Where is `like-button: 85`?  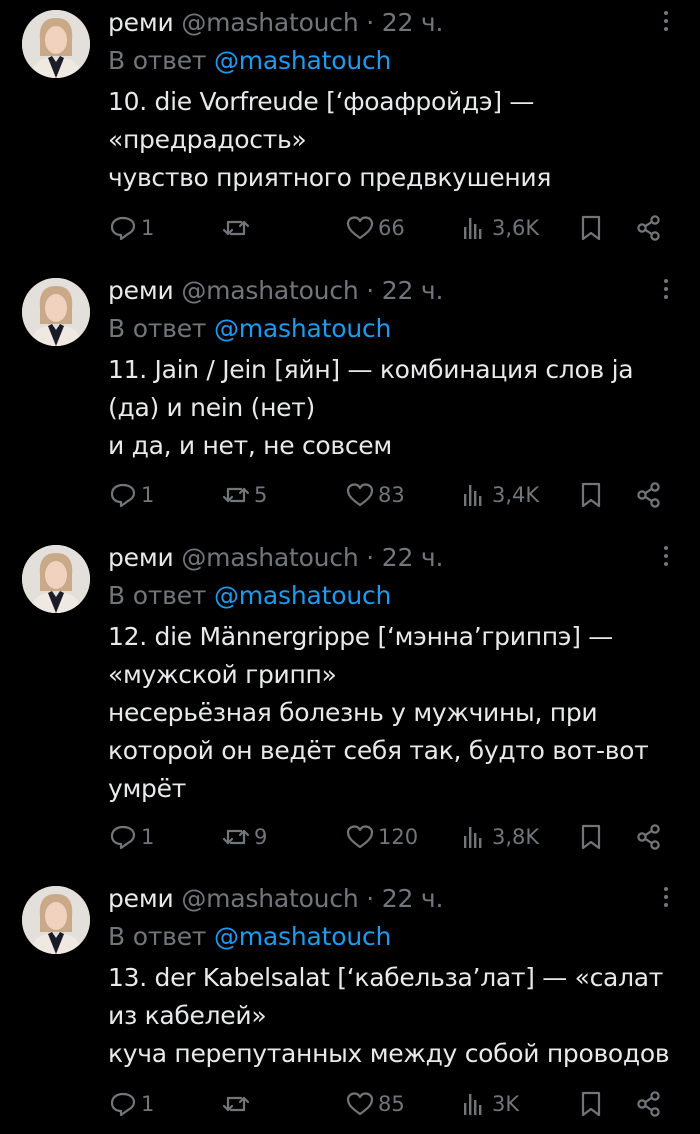
like-button: 85 is located at coordinates (375, 1104).